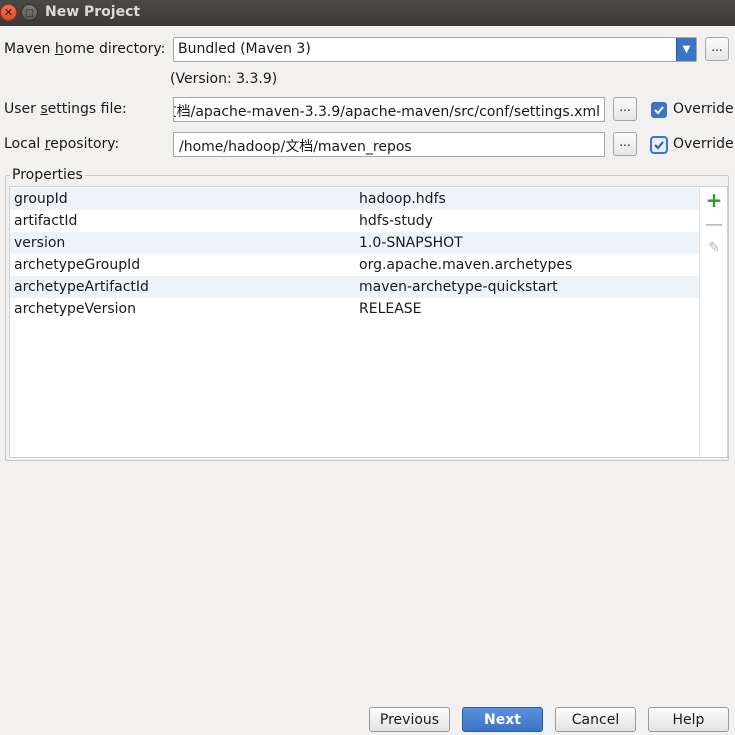 The width and height of the screenshot is (735, 735). I want to click on table-row: version 1.0-SNAPSHOT, so click(354, 243).